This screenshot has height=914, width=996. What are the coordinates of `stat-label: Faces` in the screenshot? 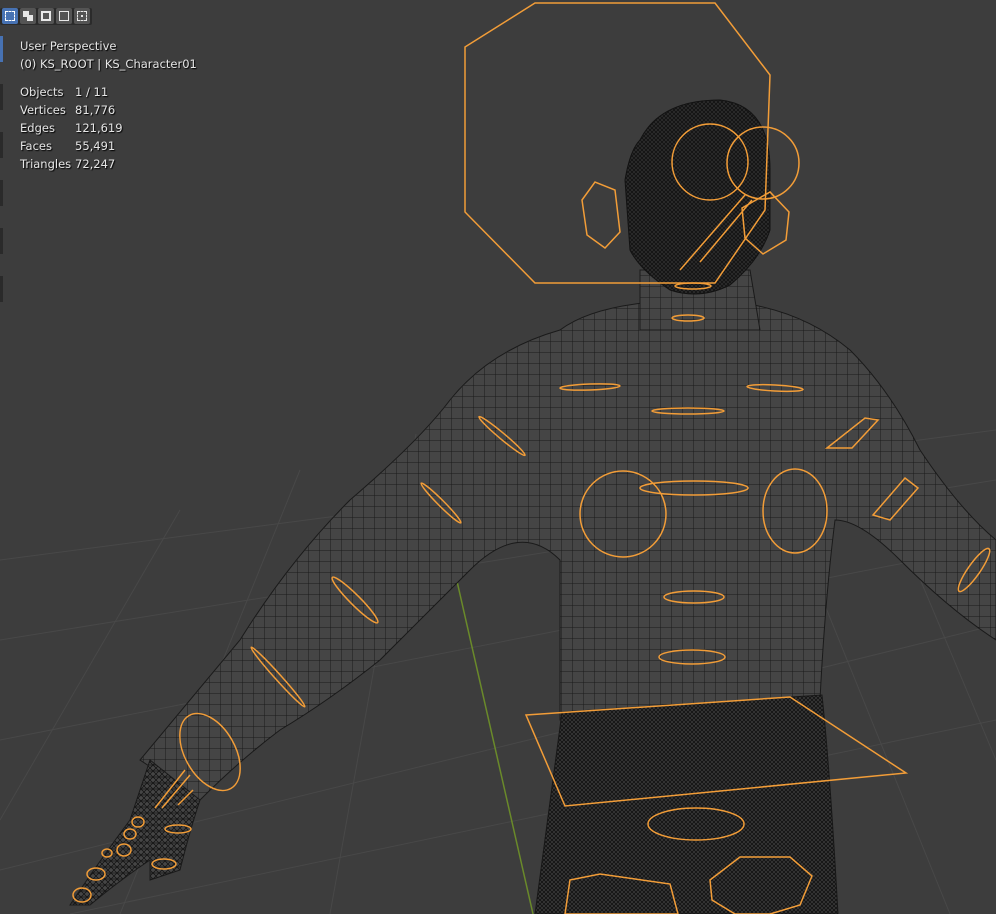 It's located at (36, 146).